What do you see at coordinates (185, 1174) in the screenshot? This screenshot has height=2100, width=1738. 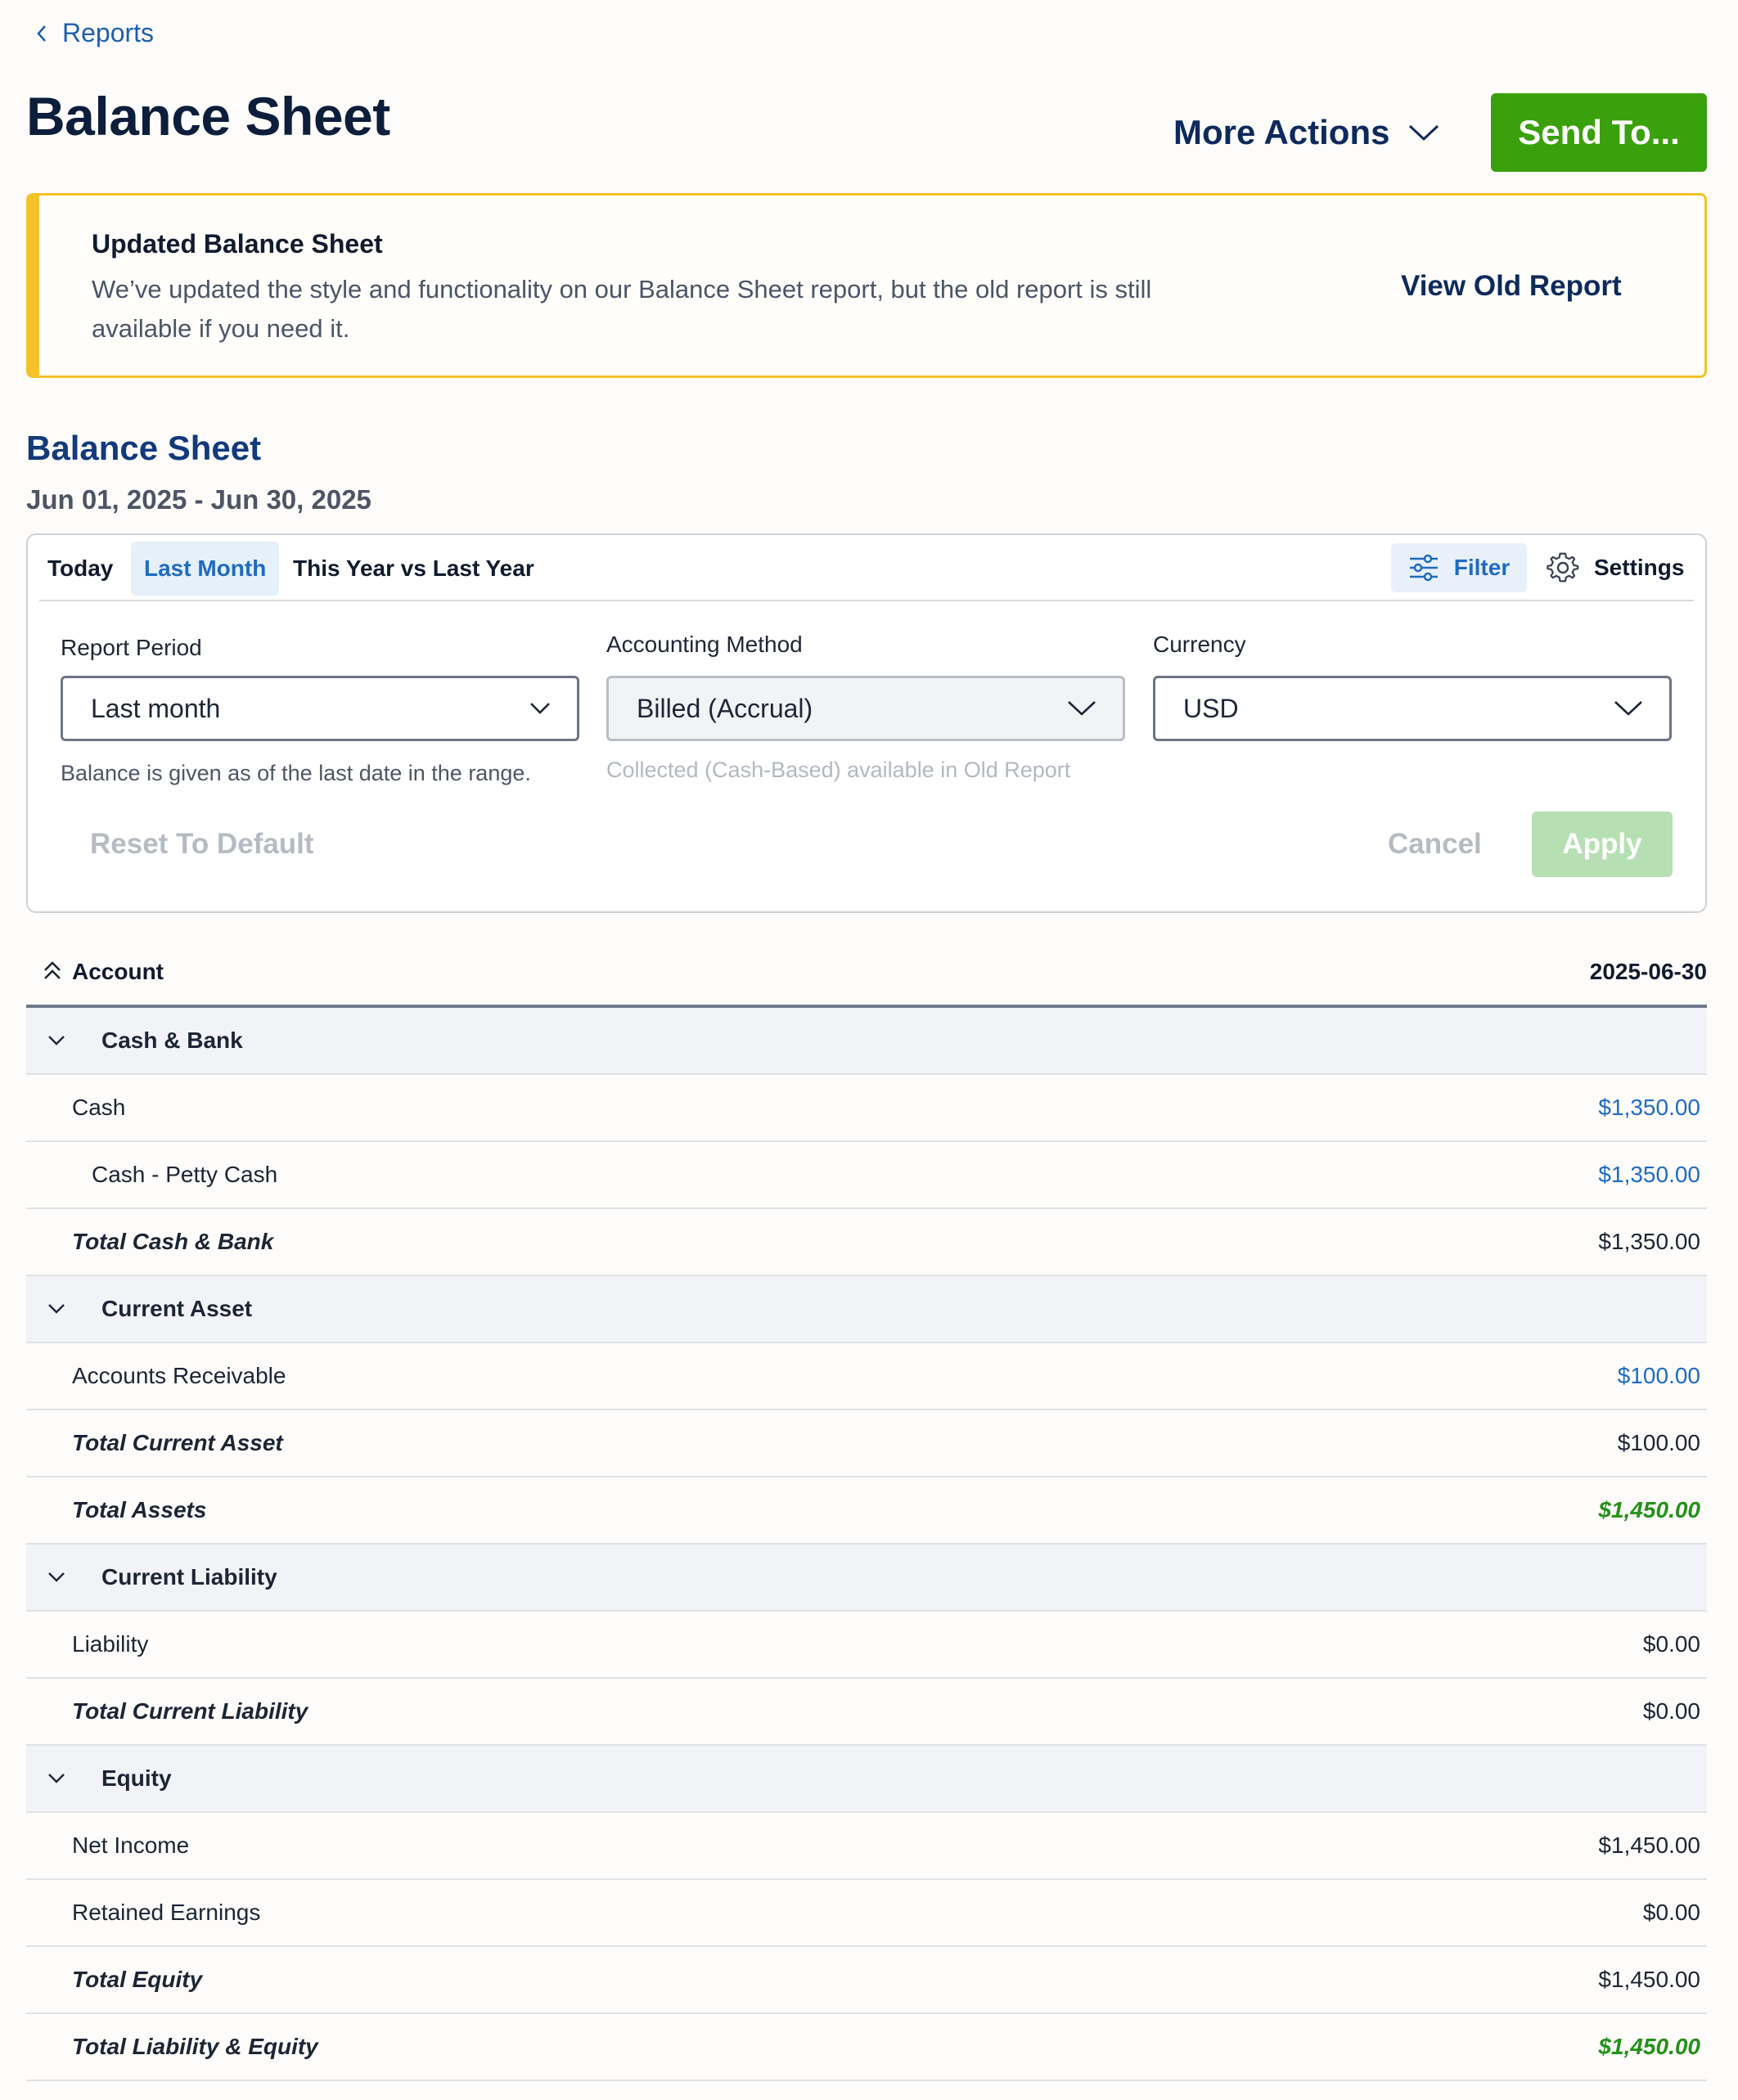 I see `row-label: Cash - Petty Cash` at bounding box center [185, 1174].